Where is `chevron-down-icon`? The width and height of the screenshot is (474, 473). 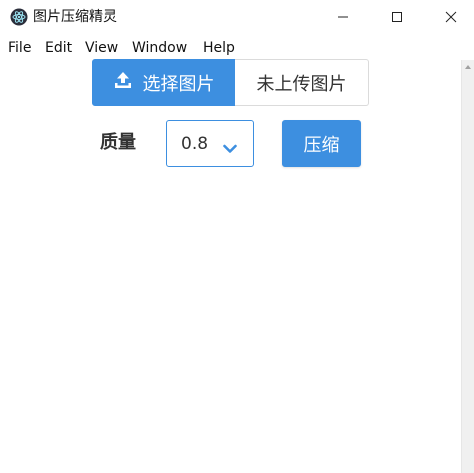 chevron-down-icon is located at coordinates (230, 149).